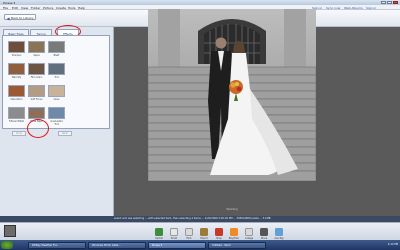  I want to click on collage-icon, so click(249, 232).